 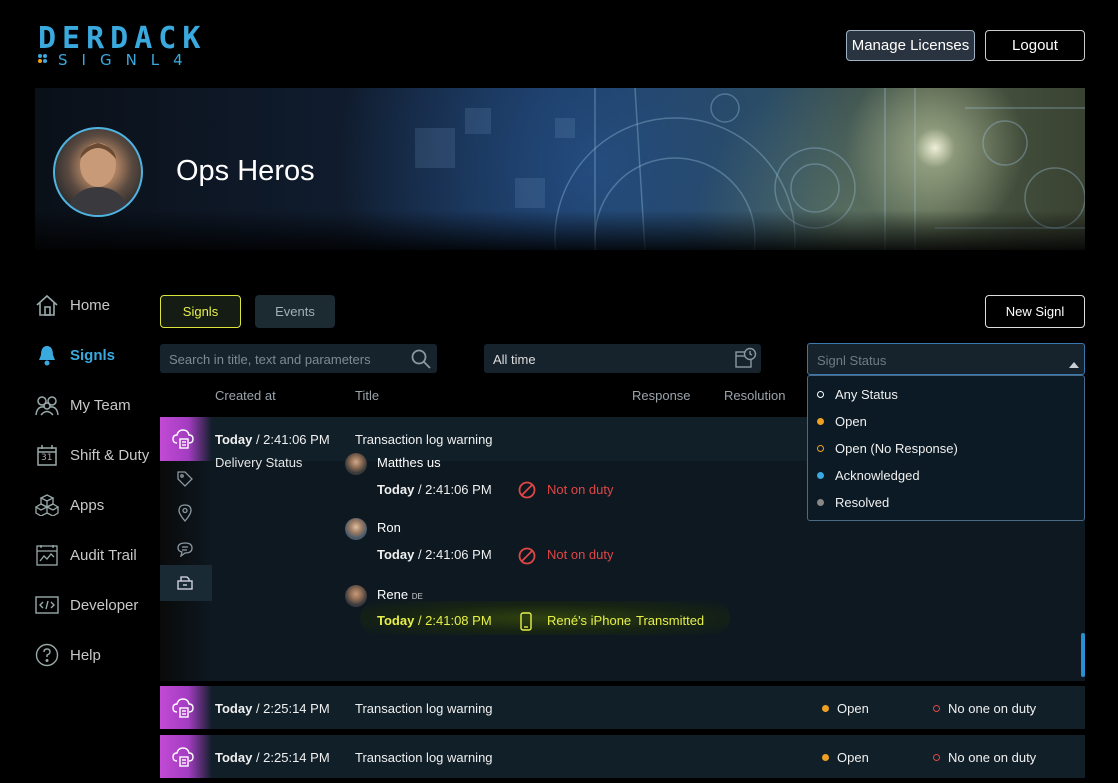 What do you see at coordinates (185, 549) in the screenshot?
I see `comment-icon` at bounding box center [185, 549].